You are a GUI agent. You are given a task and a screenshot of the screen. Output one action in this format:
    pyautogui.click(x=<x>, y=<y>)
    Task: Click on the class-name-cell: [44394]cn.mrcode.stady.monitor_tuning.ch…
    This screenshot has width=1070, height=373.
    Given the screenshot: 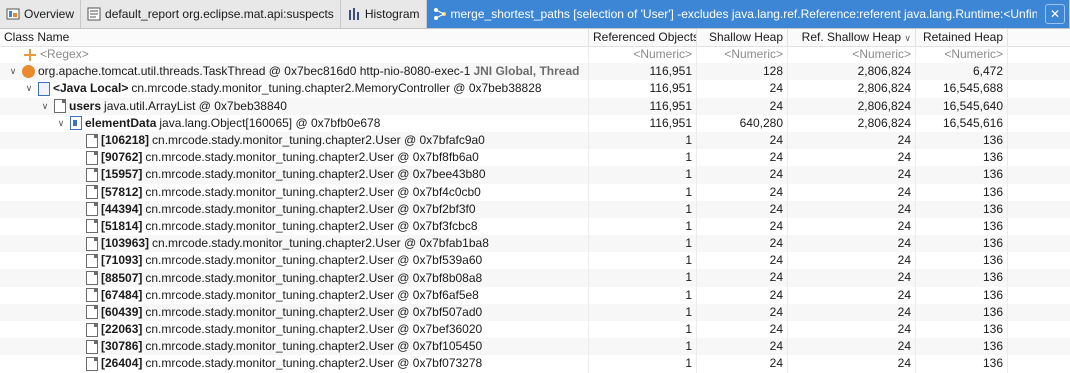 What is the action you would take?
    pyautogui.click(x=294, y=209)
    